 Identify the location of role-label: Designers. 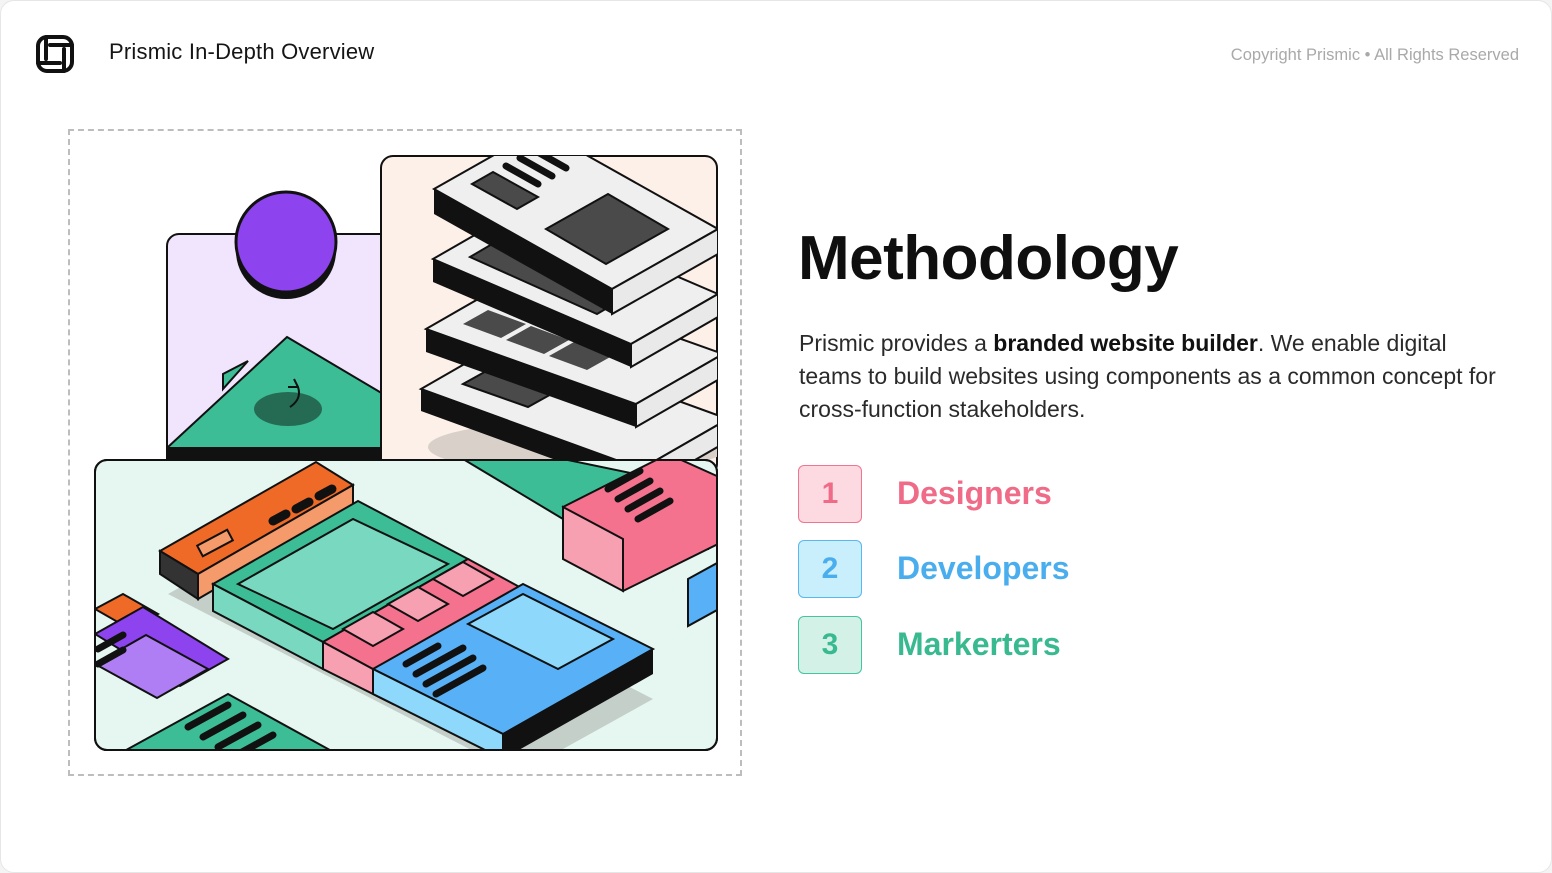
(974, 493).